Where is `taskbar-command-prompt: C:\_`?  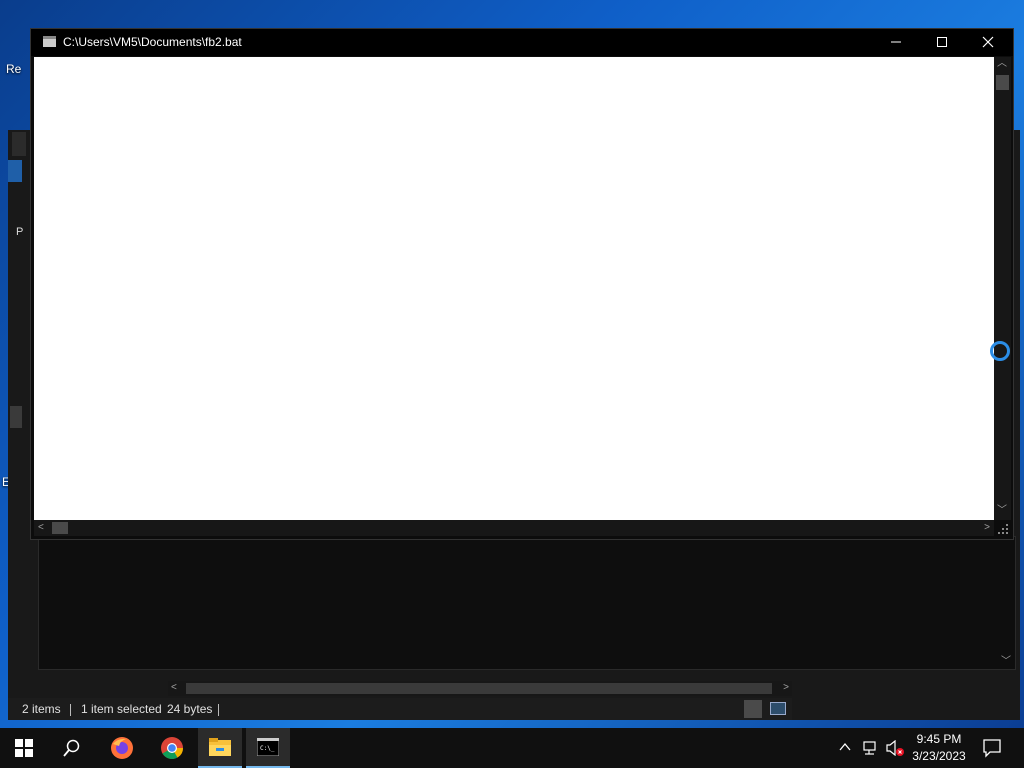 taskbar-command-prompt: C:\_ is located at coordinates (268, 748).